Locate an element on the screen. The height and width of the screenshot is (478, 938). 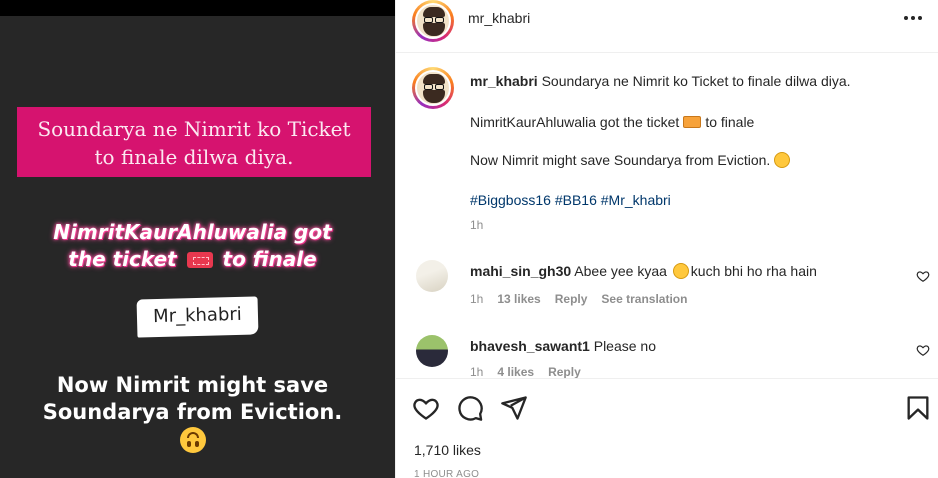
comment-icon is located at coordinates (470, 408).